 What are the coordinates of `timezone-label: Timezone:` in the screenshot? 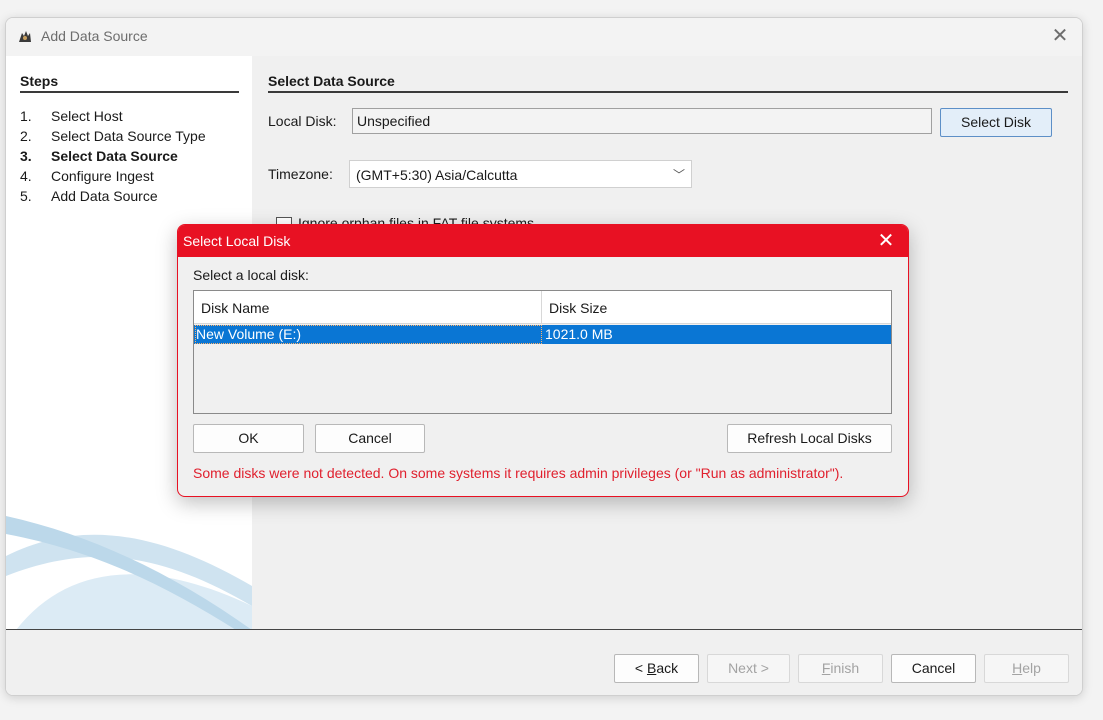 It's located at (300, 174).